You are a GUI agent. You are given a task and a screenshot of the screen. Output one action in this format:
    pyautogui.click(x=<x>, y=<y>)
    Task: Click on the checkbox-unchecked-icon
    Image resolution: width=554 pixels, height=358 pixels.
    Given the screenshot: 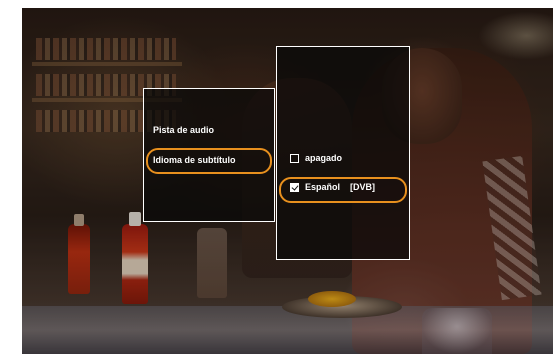 What is the action you would take?
    pyautogui.click(x=294, y=158)
    